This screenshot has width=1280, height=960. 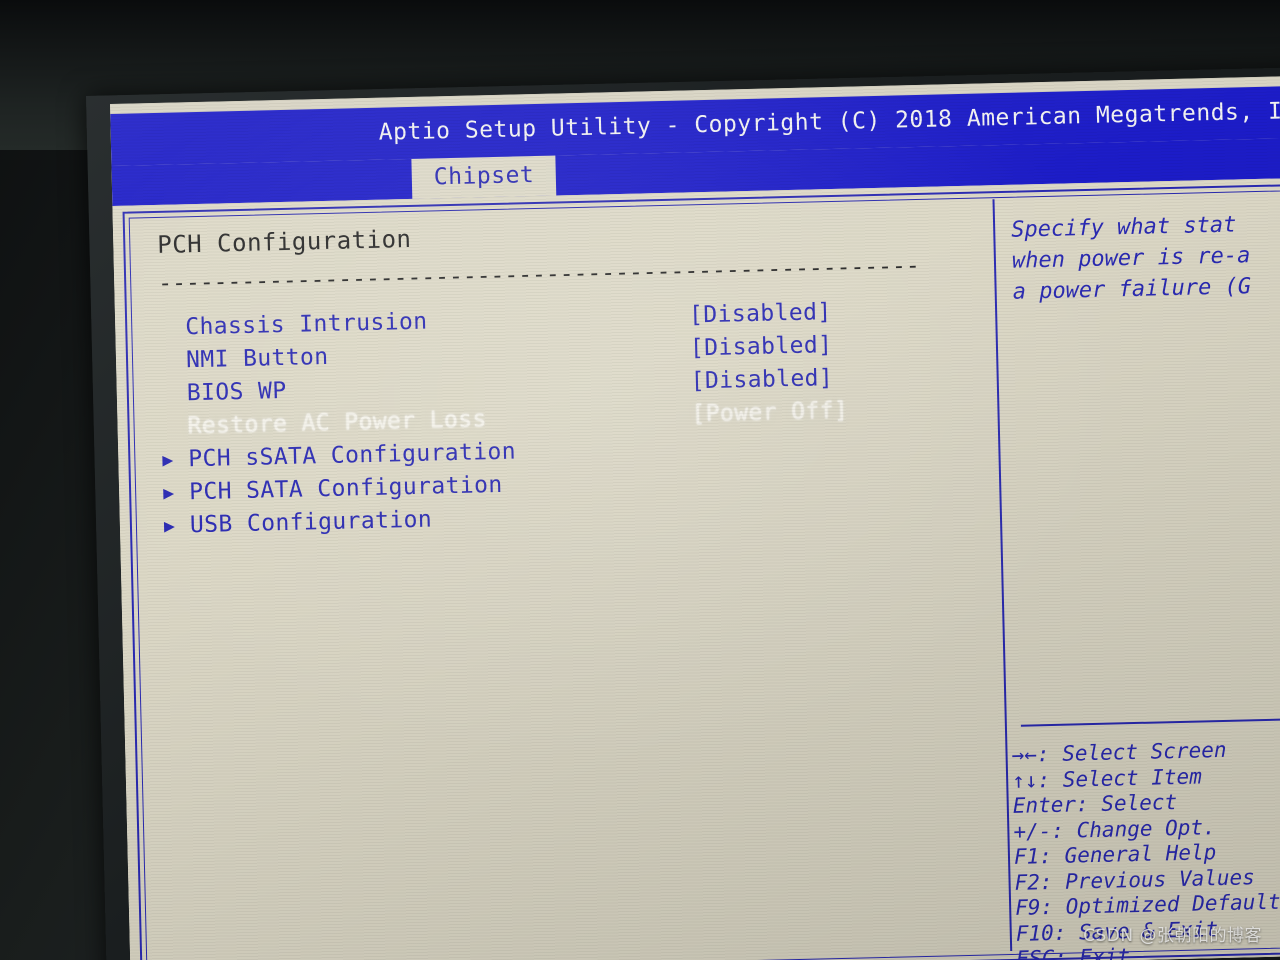 What do you see at coordinates (1126, 777) in the screenshot?
I see `legend-description: Select Item` at bounding box center [1126, 777].